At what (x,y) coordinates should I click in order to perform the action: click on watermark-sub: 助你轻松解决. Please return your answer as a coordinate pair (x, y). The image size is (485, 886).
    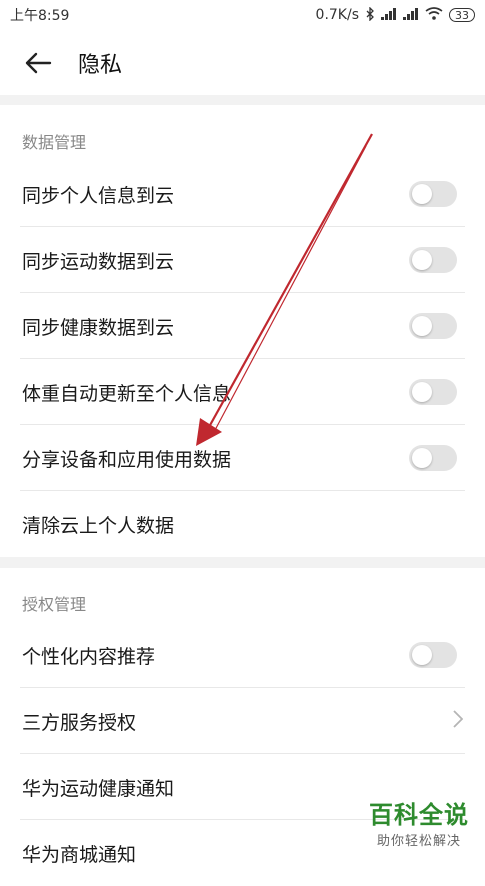
    Looking at the image, I should click on (418, 841).